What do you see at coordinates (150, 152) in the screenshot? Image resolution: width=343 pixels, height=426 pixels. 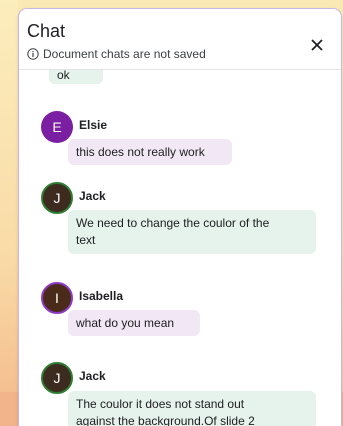 I see `message-bubble: this does not really work` at bounding box center [150, 152].